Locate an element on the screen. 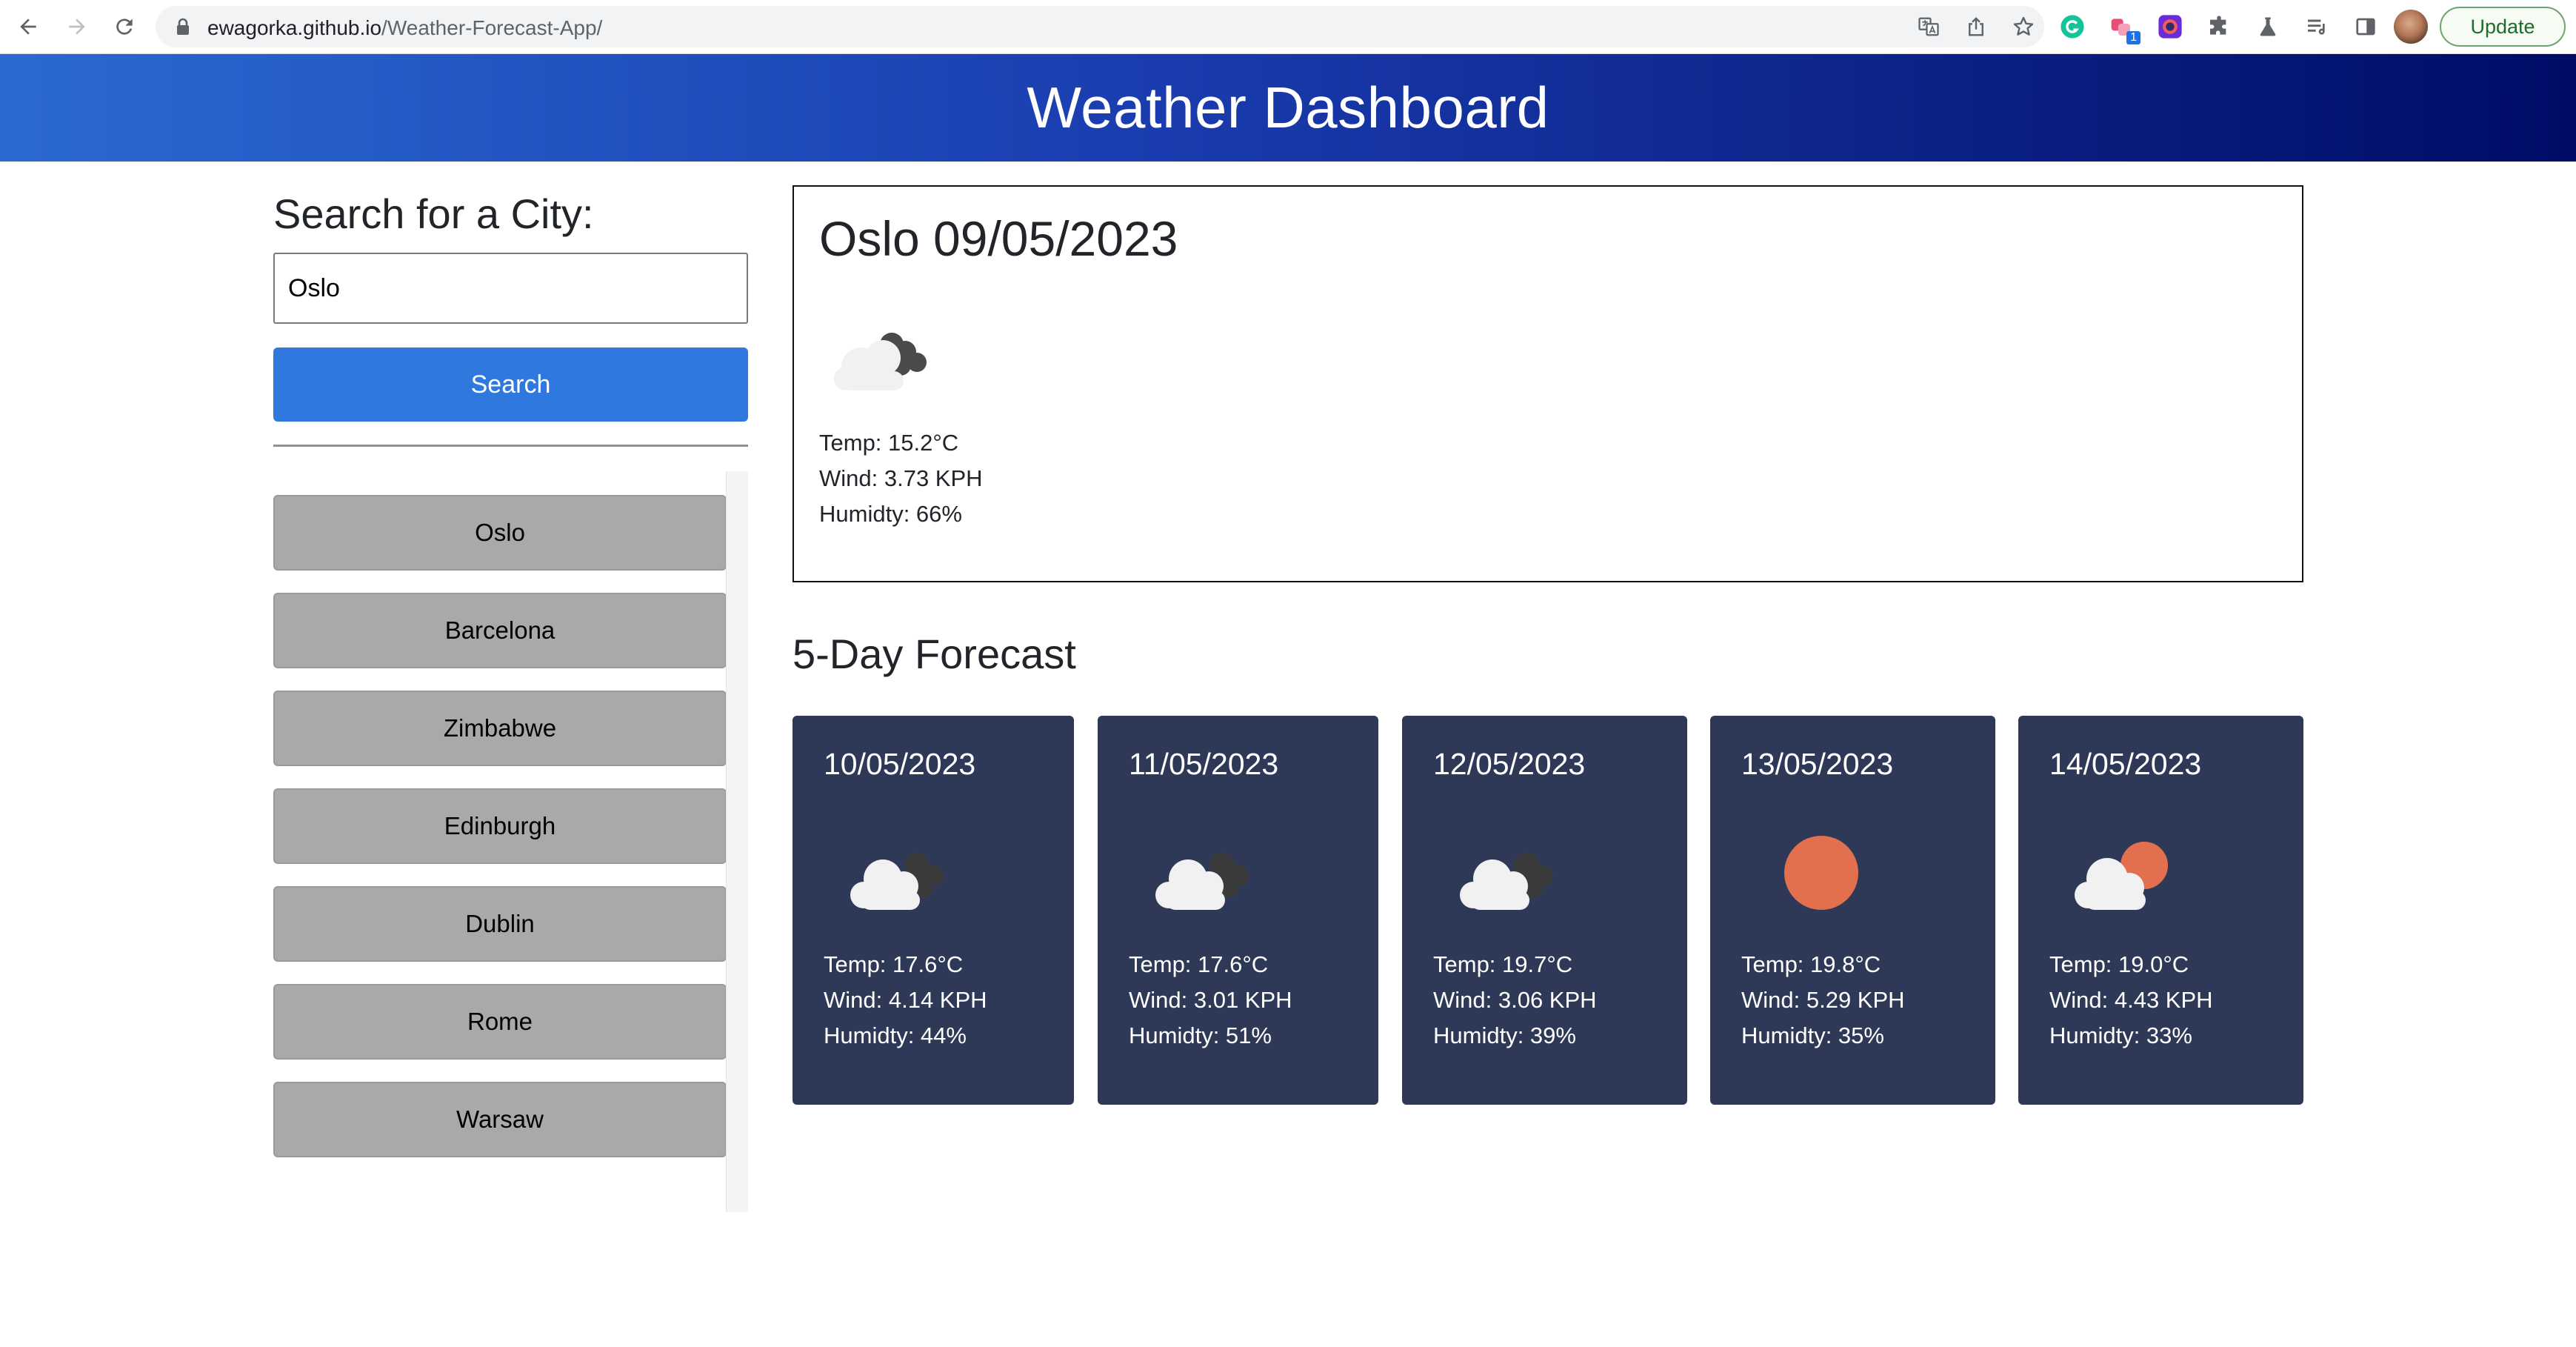 Image resolution: width=2576 pixels, height=1347 pixels. profile-avatar is located at coordinates (2411, 27).